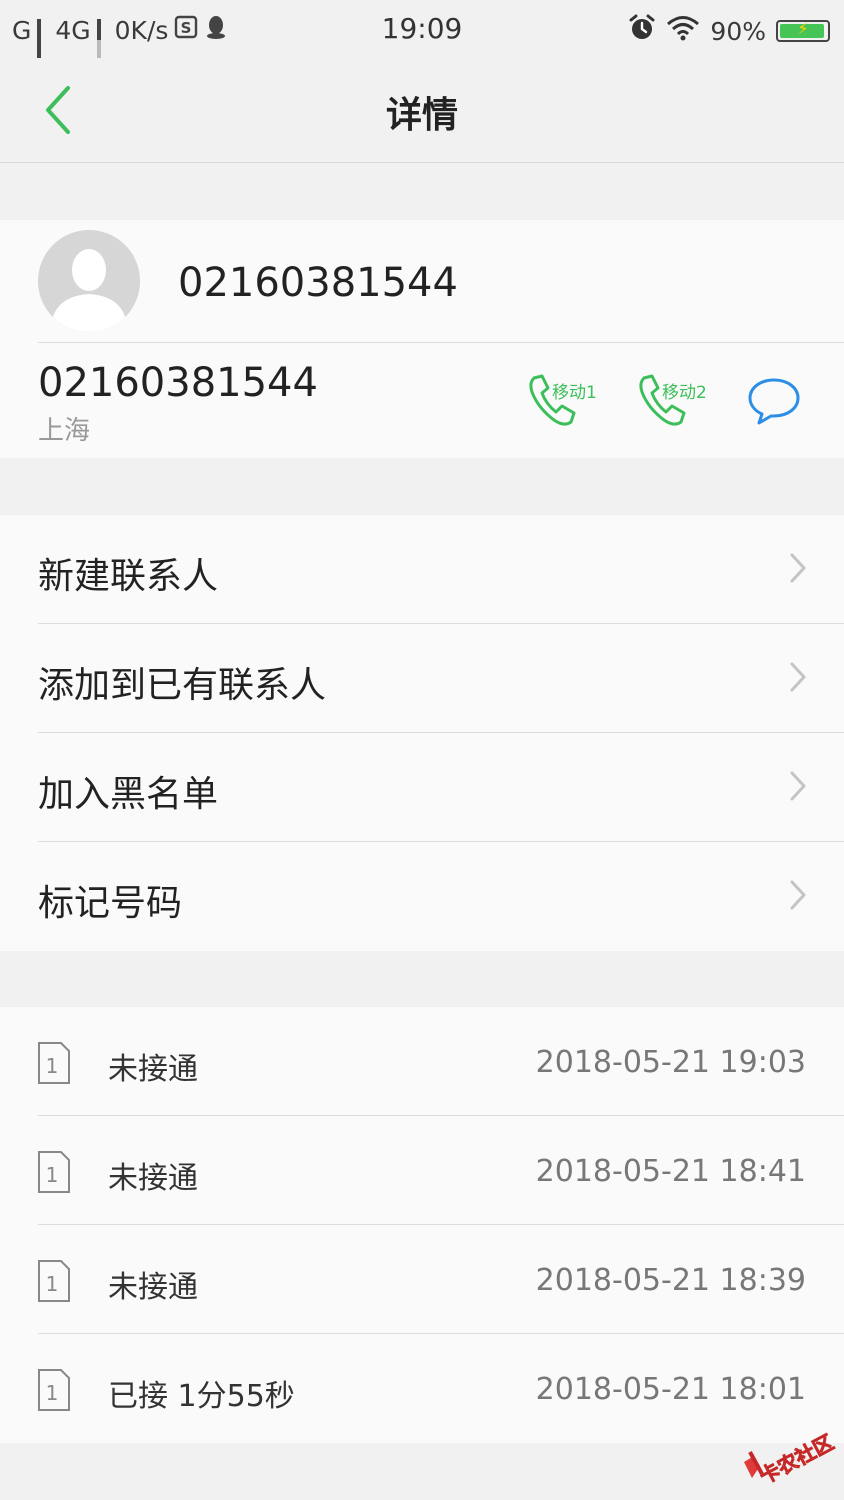 The width and height of the screenshot is (844, 1500). I want to click on menu-item-label: 新建联系人, so click(128, 576).